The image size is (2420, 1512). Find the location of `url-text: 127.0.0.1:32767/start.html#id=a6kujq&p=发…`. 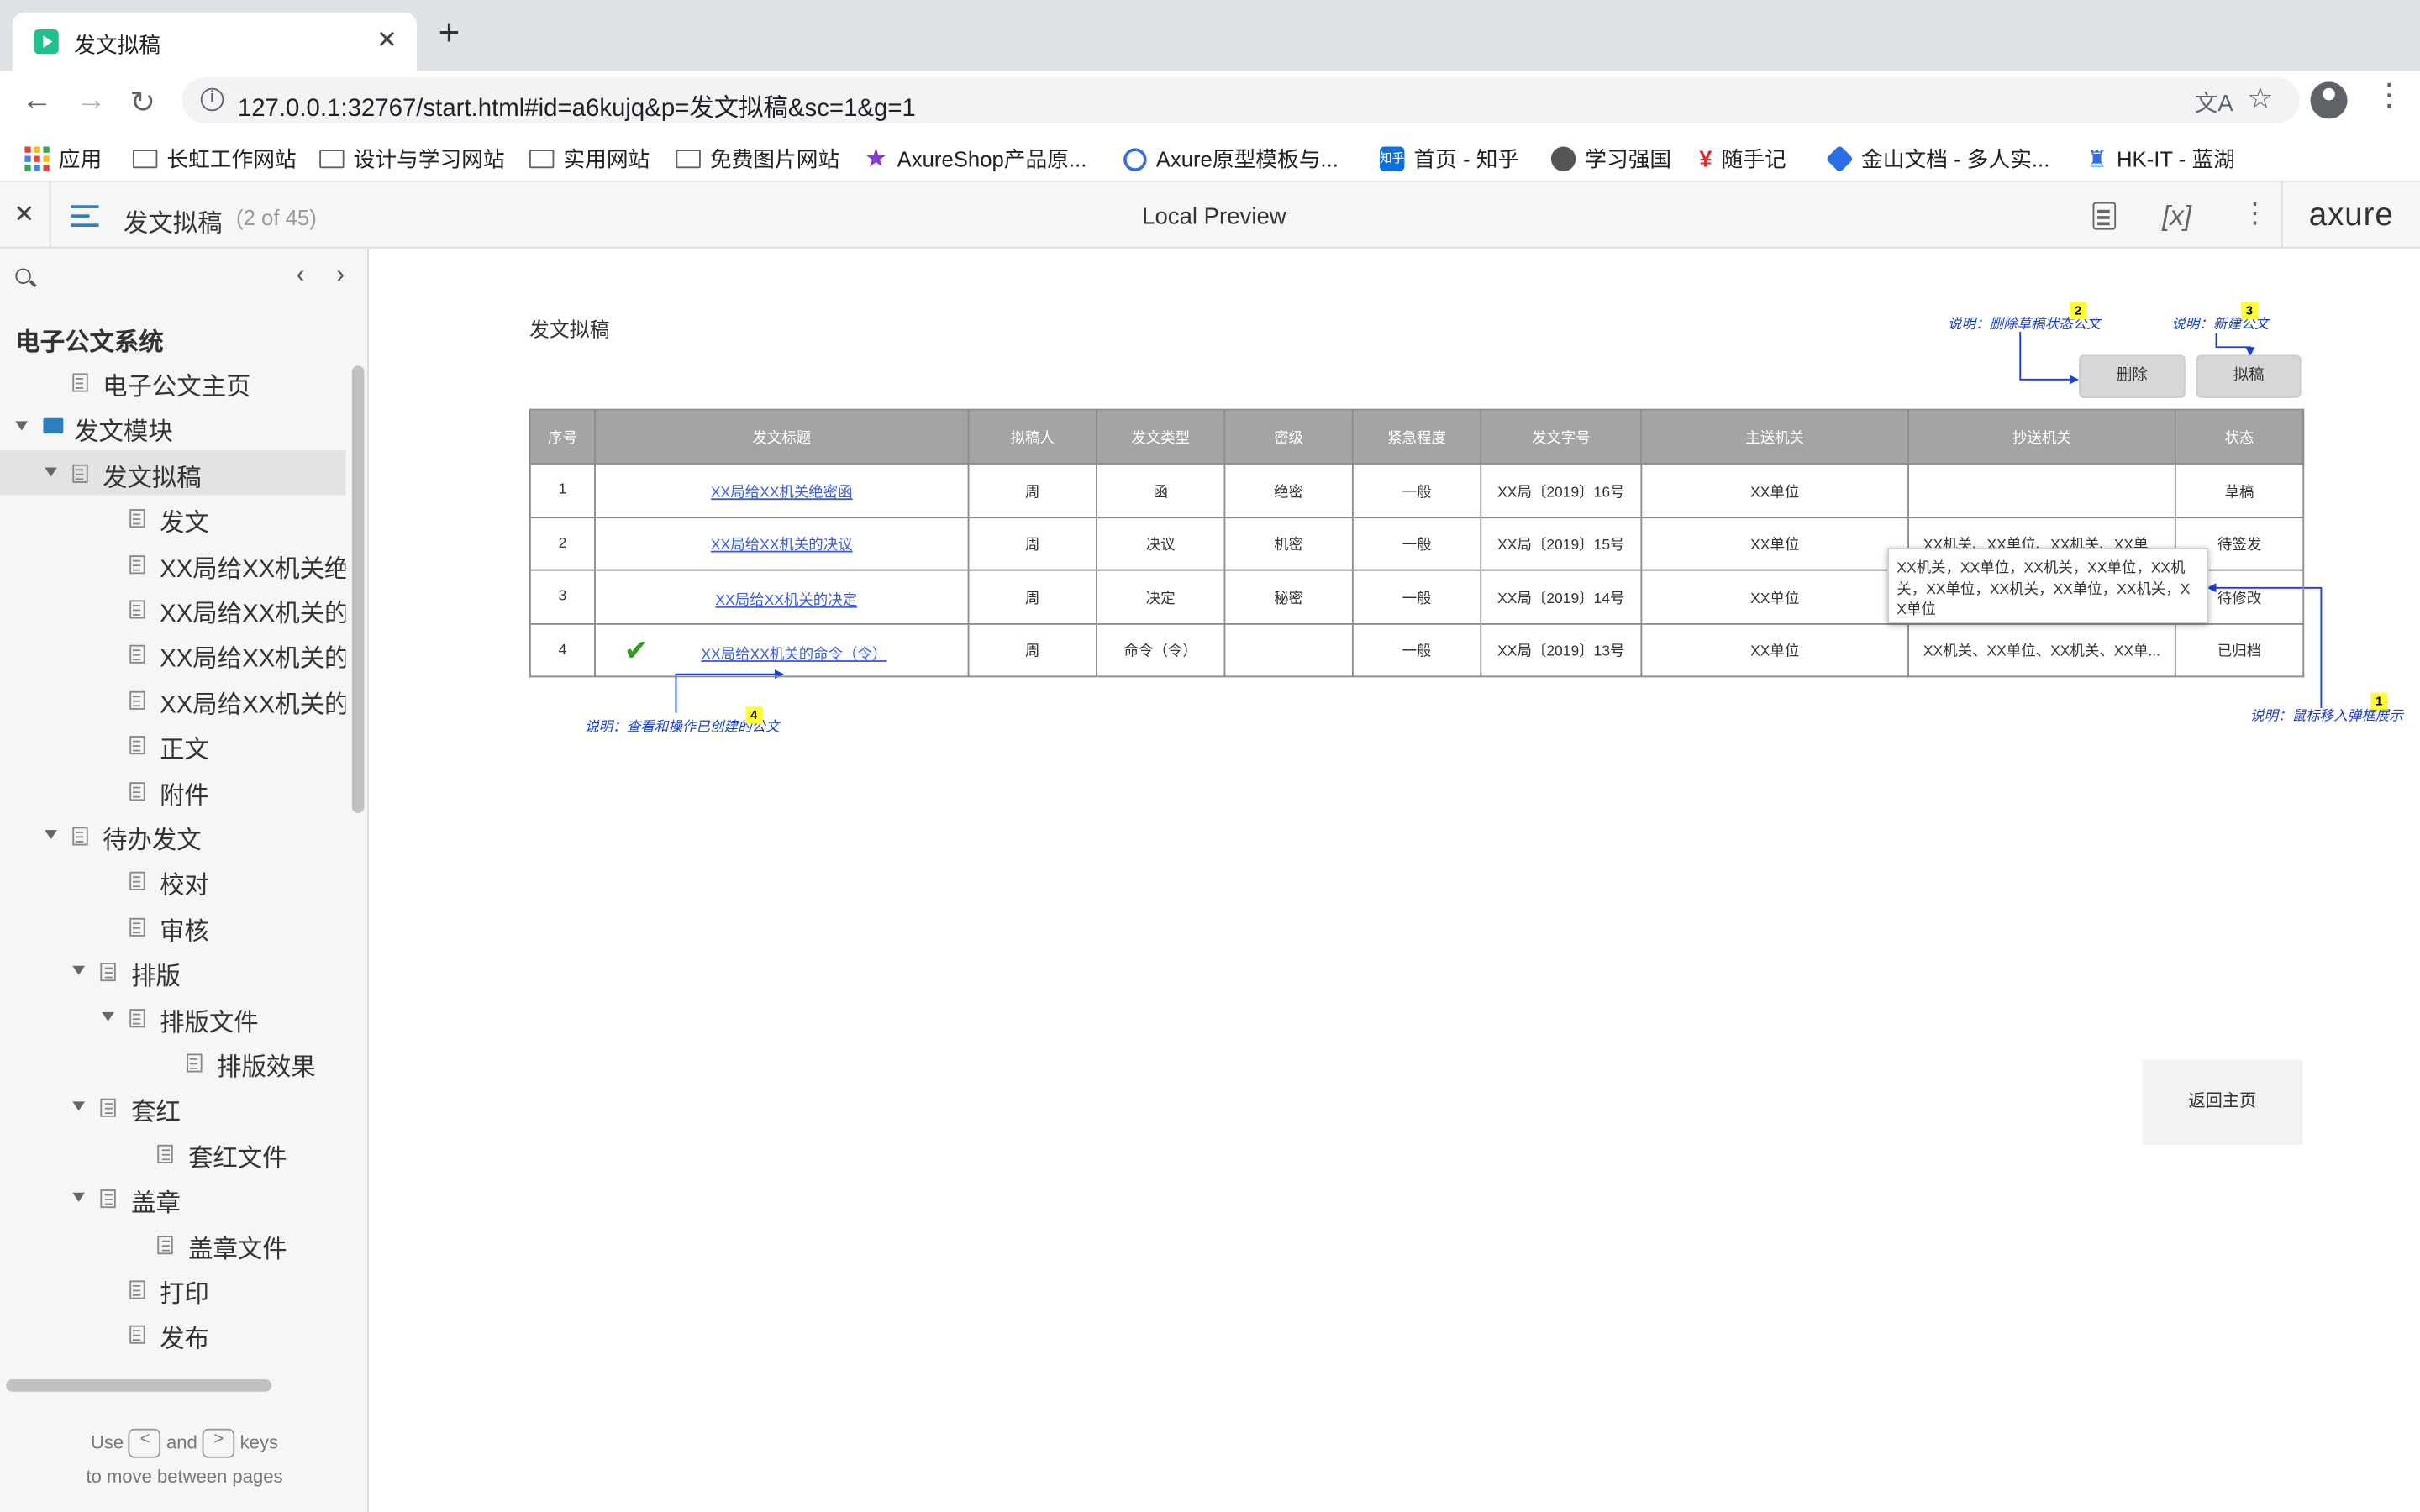

url-text: 127.0.0.1:32767/start.html#id=a6kujq&p=发… is located at coordinates (577, 105).